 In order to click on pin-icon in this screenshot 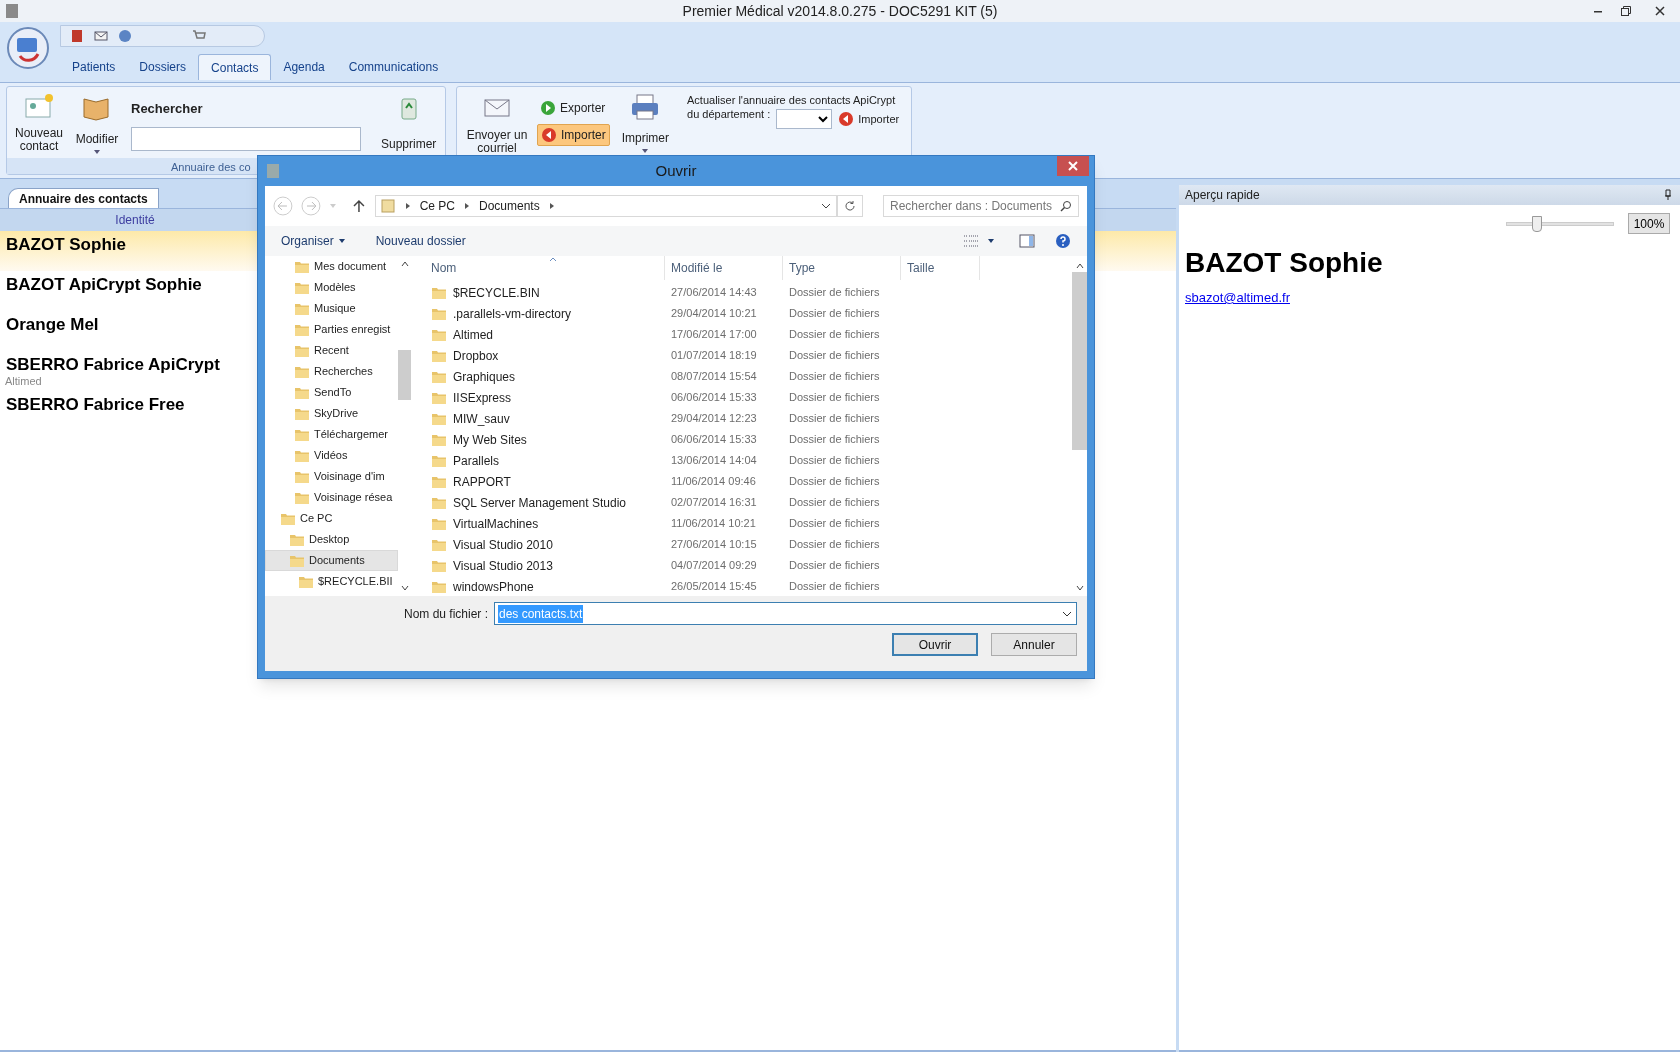, I will do `click(1668, 195)`.